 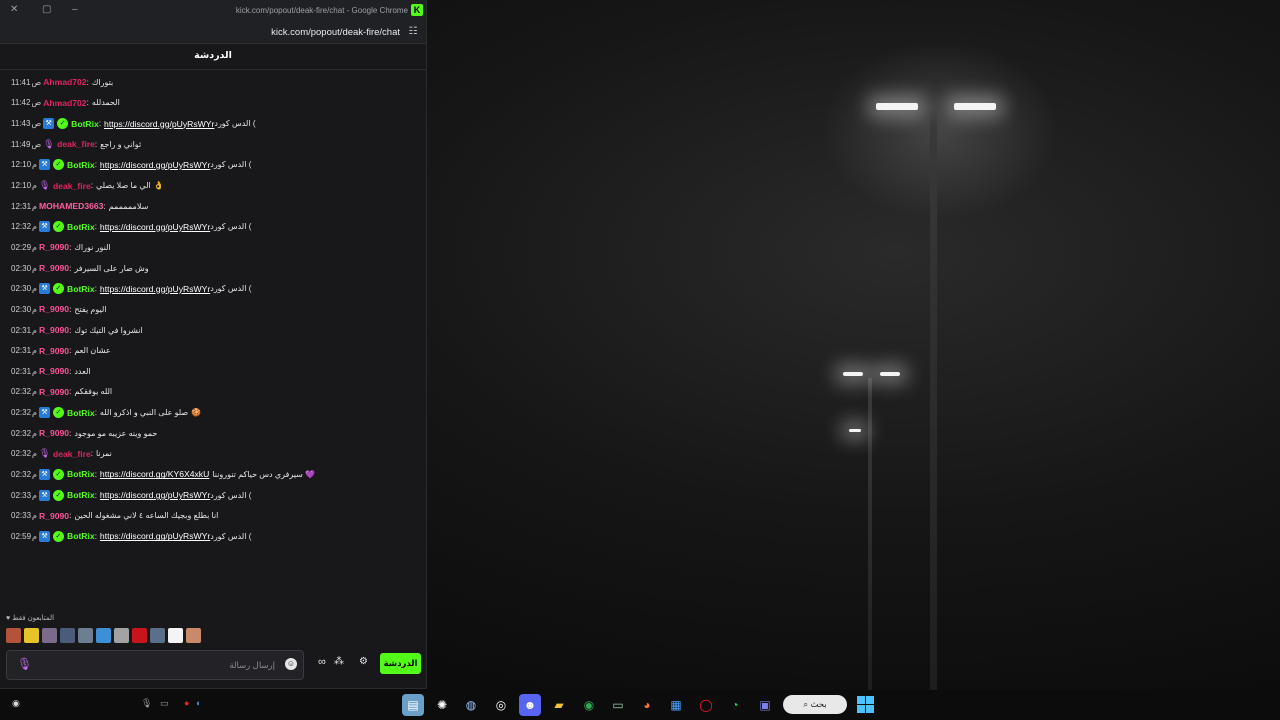 I want to click on opera-icon: ◯, so click(x=706, y=705).